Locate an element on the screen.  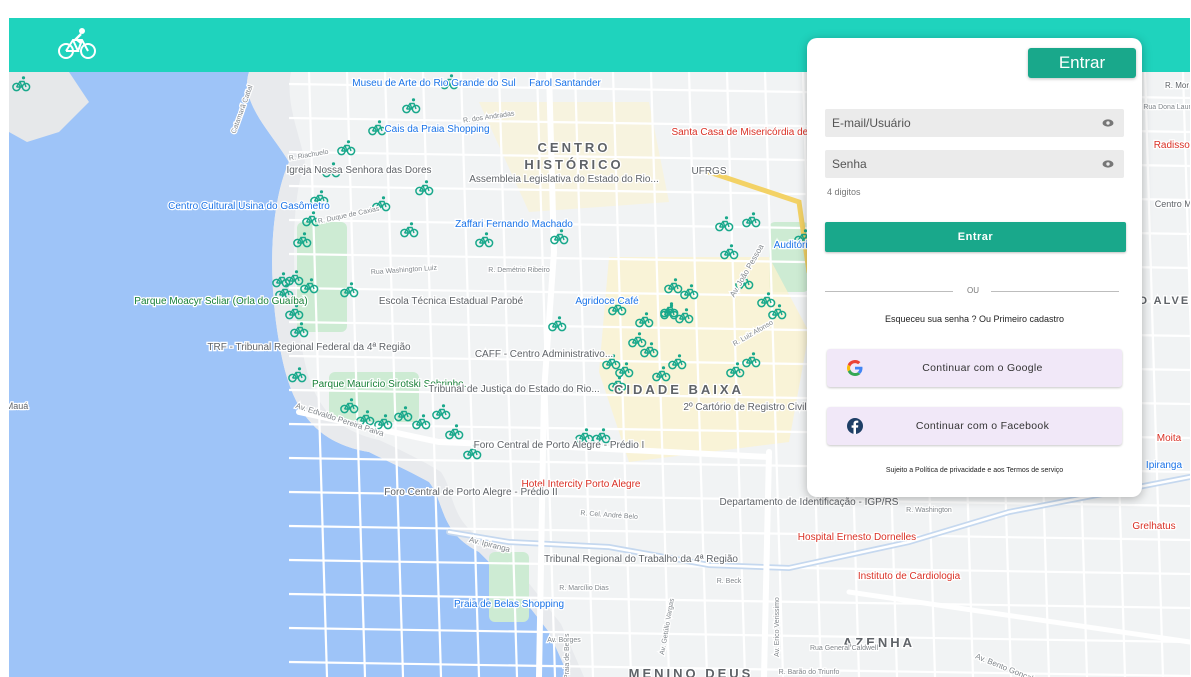
street-label: Av. Borges is located at coordinates (564, 640).